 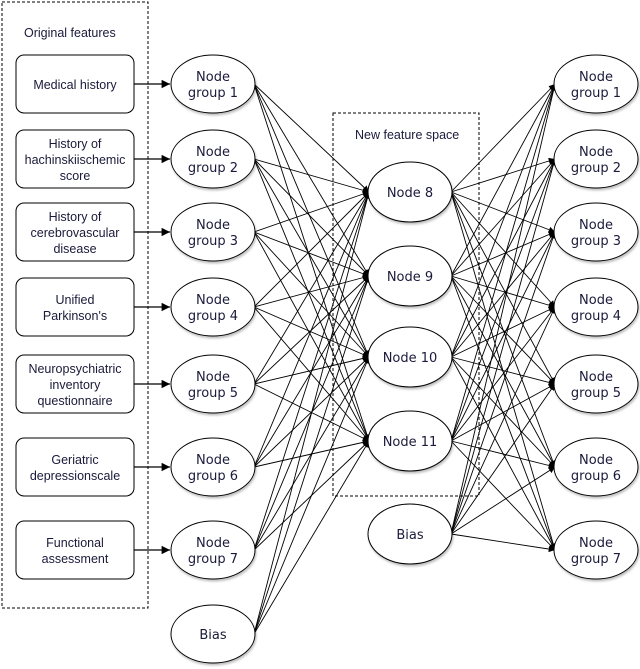 I want to click on output-node-label: group 4, so click(x=596, y=316).